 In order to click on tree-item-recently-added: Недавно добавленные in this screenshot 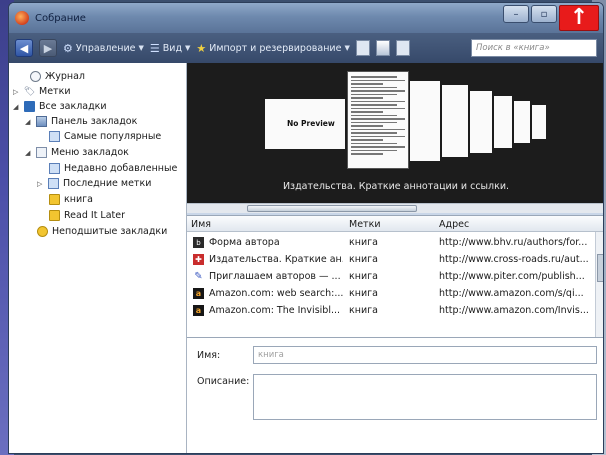, I will do `click(113, 168)`.